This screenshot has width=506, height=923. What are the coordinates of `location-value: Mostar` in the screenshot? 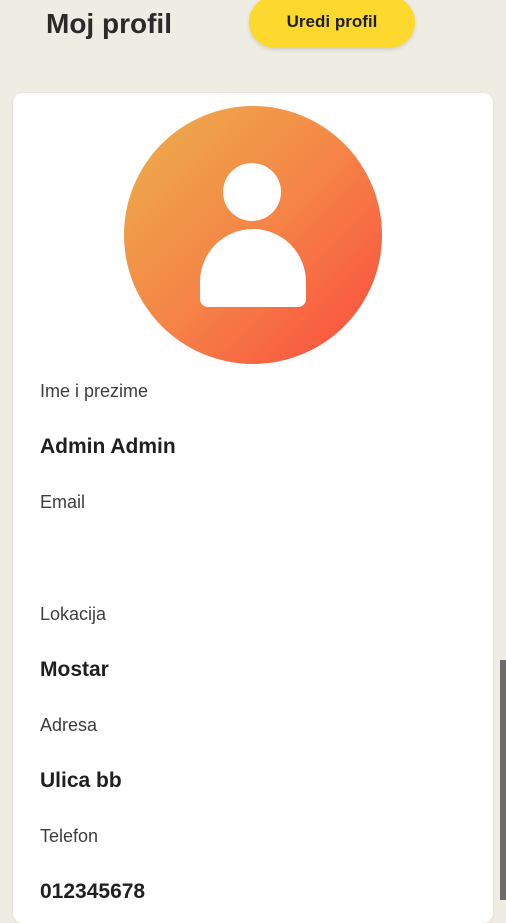 It's located at (74, 669).